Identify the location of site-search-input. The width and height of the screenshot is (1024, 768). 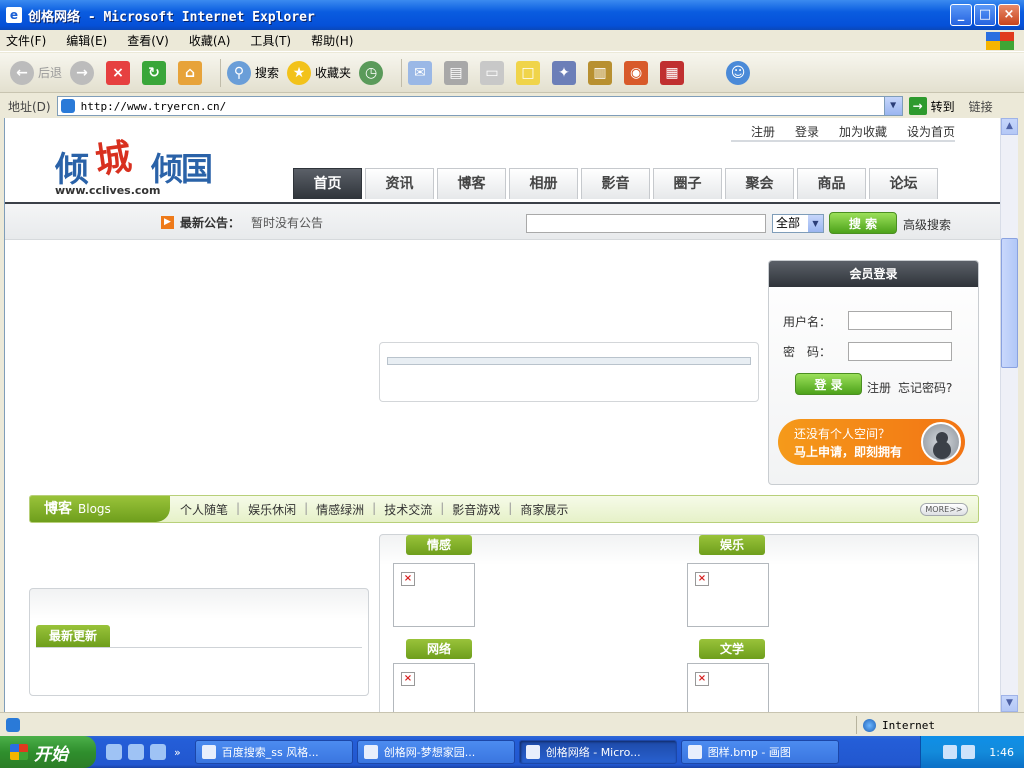
(646, 223).